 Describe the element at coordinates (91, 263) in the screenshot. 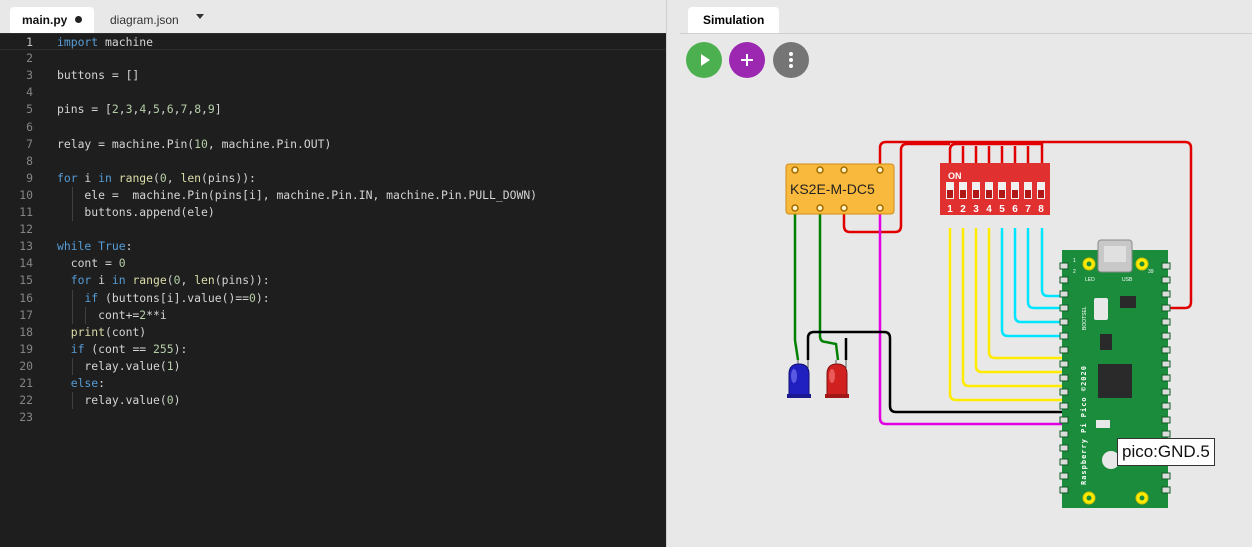

I see `code-text: cont = 0` at that location.